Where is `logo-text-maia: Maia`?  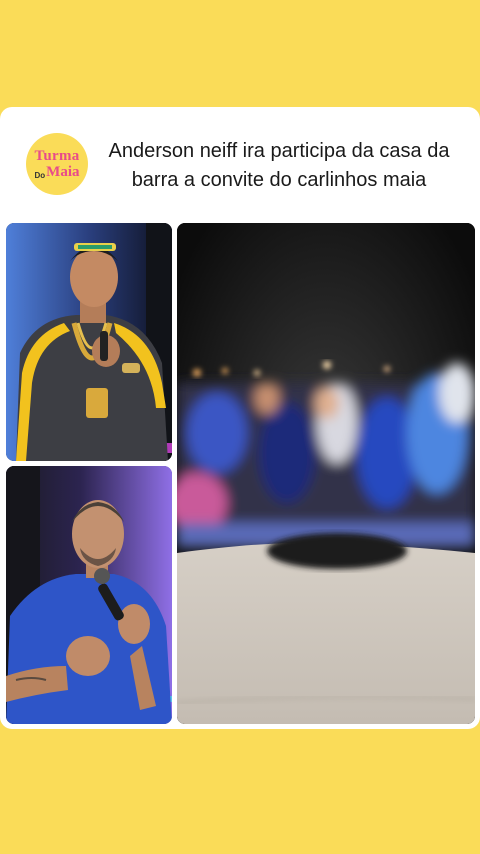
logo-text-maia: Maia is located at coordinates (63, 171).